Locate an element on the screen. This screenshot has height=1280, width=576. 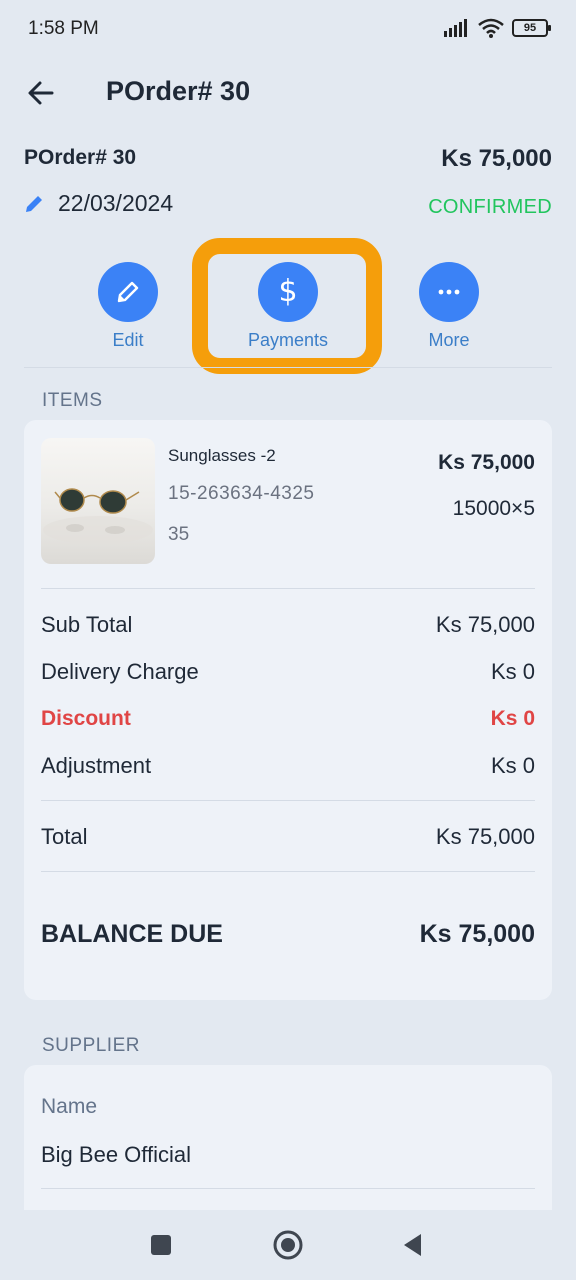
balance-due-value: Ks 75,000 is located at coordinates (477, 934).